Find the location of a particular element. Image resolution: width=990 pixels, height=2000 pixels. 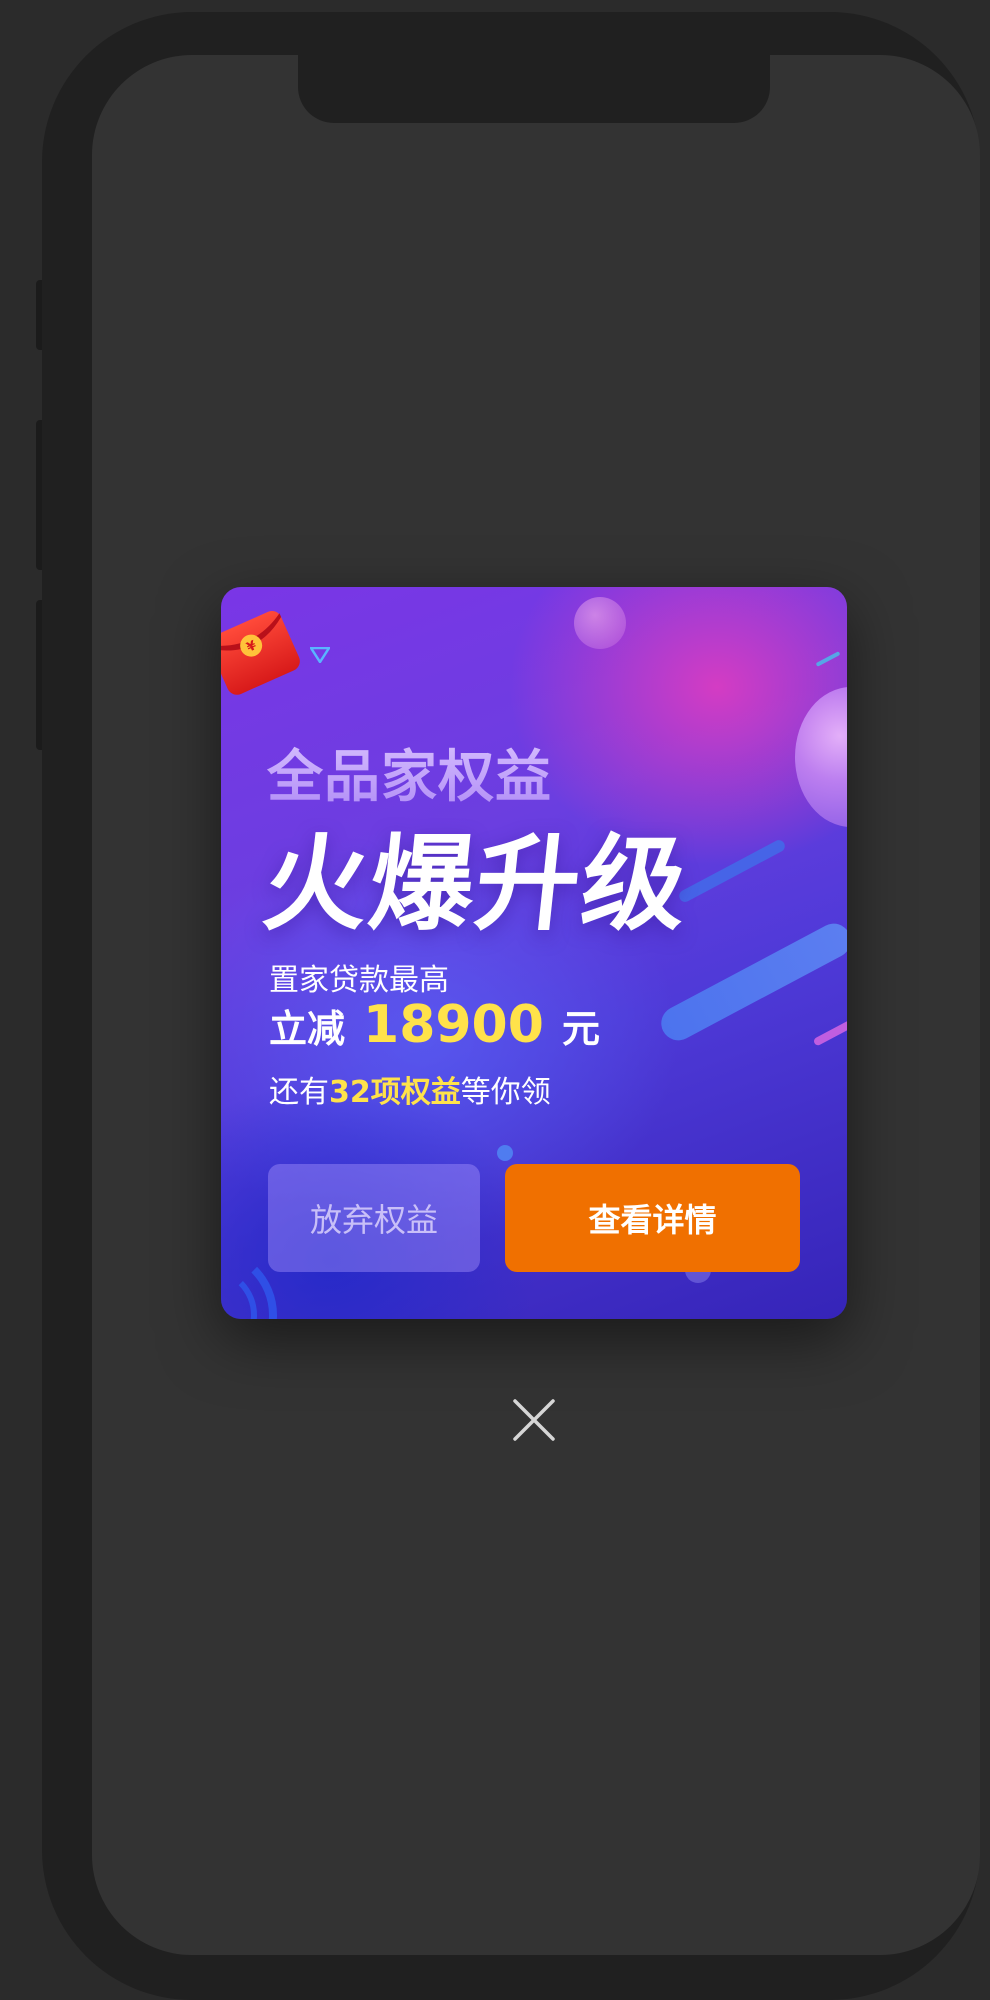

phone-notch is located at coordinates (534, 89).